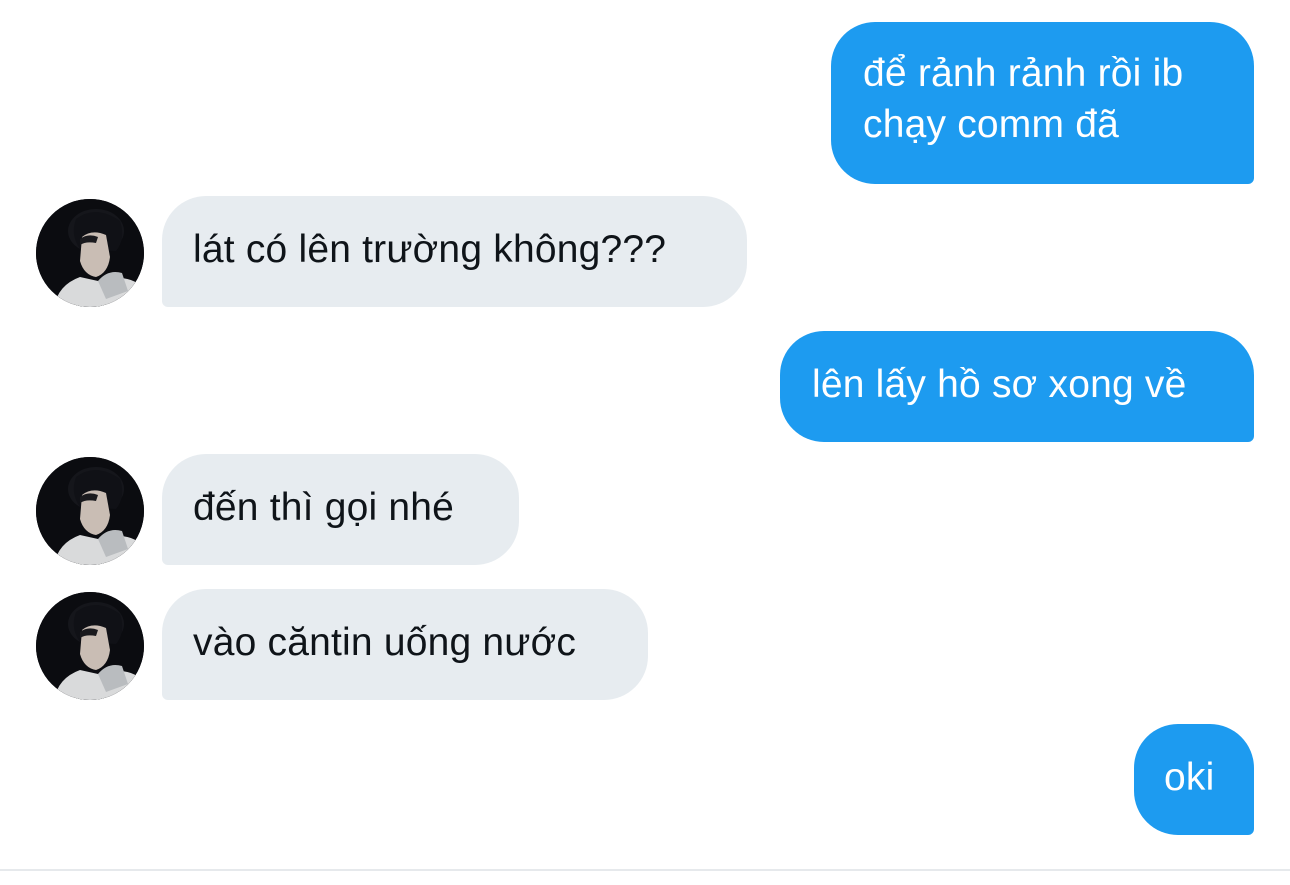 The image size is (1290, 885). I want to click on message-bubble-incoming: vào căntin uống nước, so click(405, 644).